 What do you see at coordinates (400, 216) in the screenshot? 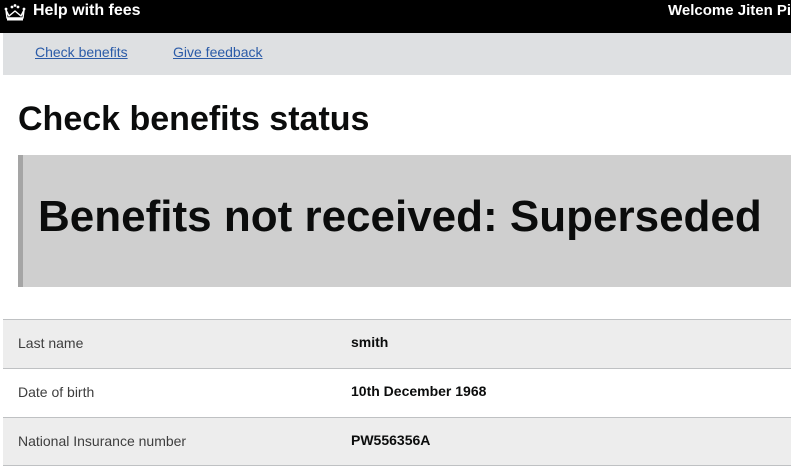
I see `status-message: Benefits not received: Superseded` at bounding box center [400, 216].